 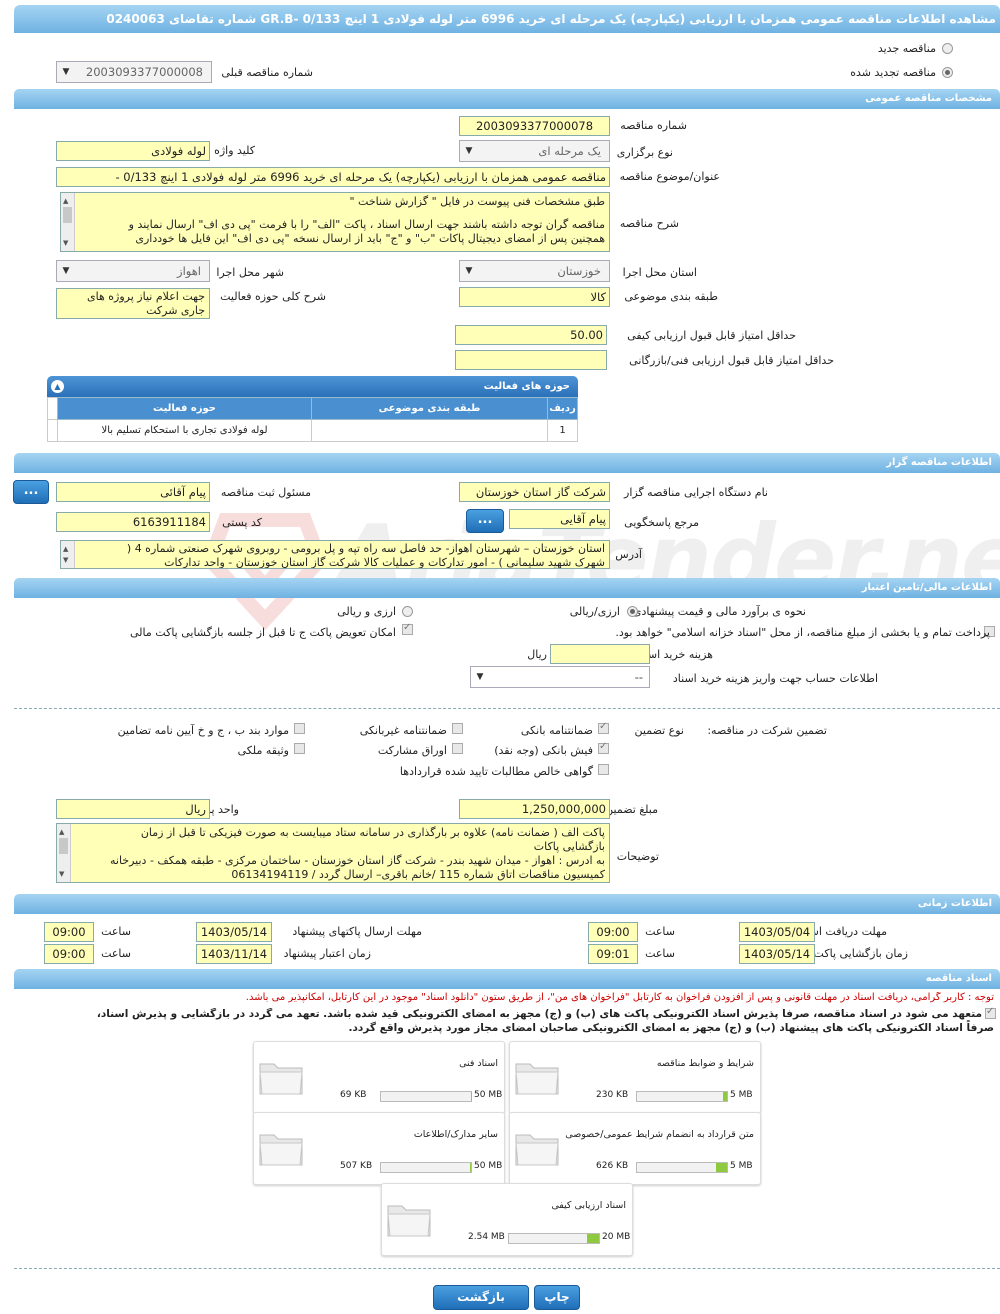 I want to click on receive-time-field: 09:00, so click(x=613, y=932).